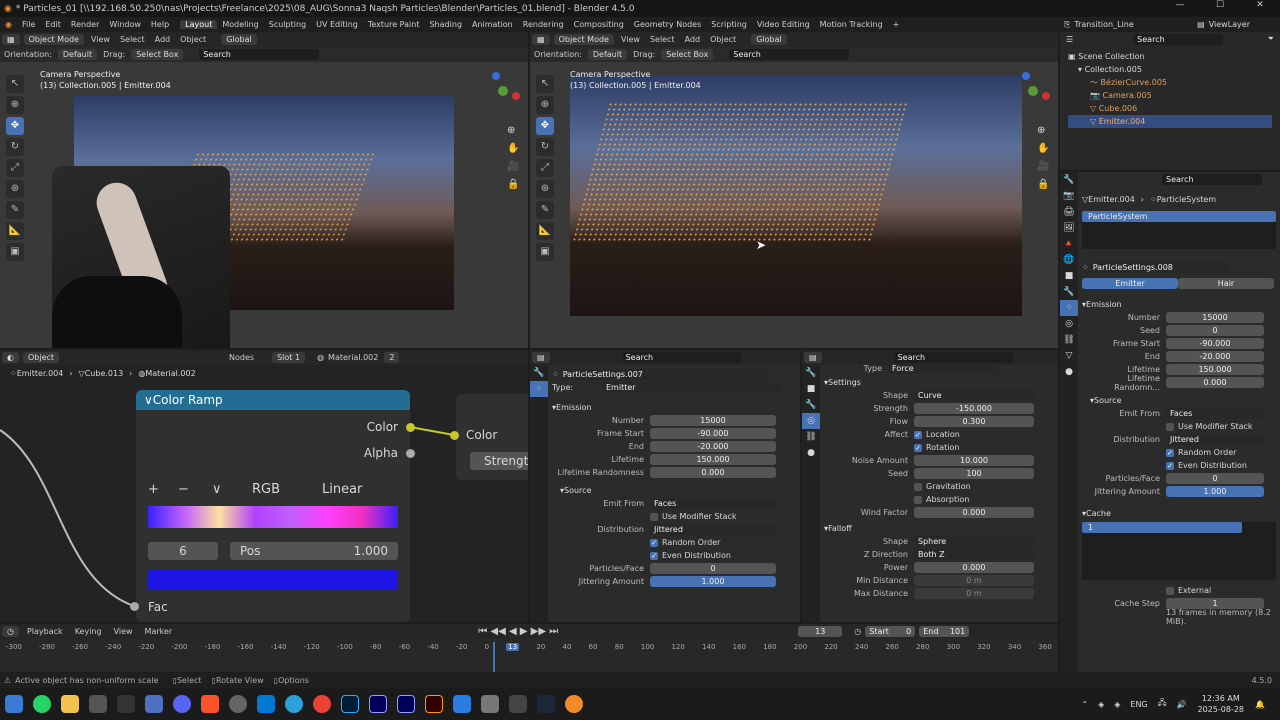  What do you see at coordinates (539, 389) in the screenshot?
I see `mid-particles-tab-icon: ⁘` at bounding box center [539, 389].